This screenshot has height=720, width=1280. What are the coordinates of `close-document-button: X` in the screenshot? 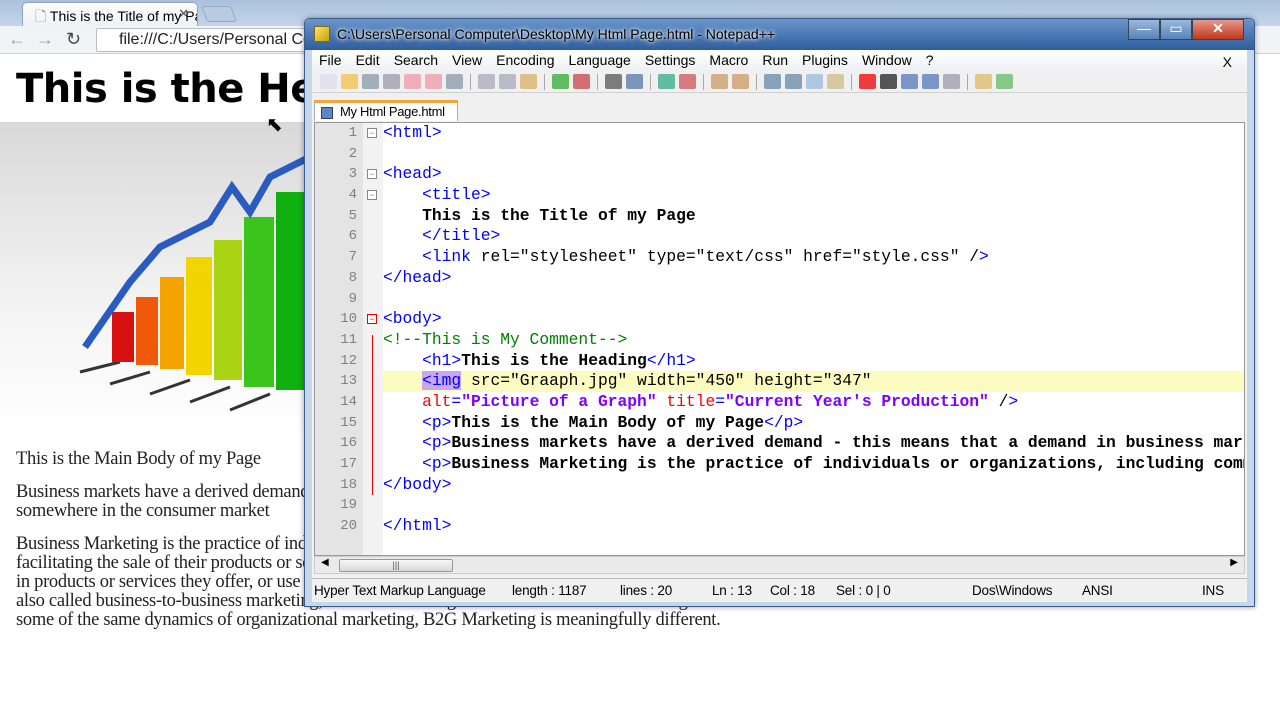 It's located at (1227, 61).